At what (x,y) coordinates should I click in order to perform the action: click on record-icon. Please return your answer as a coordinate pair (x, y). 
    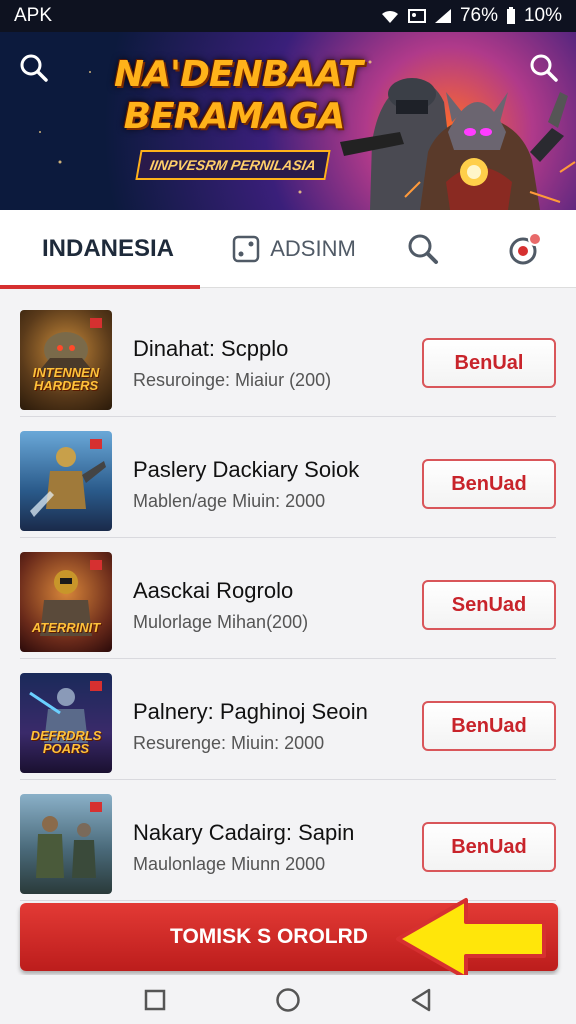
    Looking at the image, I should click on (525, 247).